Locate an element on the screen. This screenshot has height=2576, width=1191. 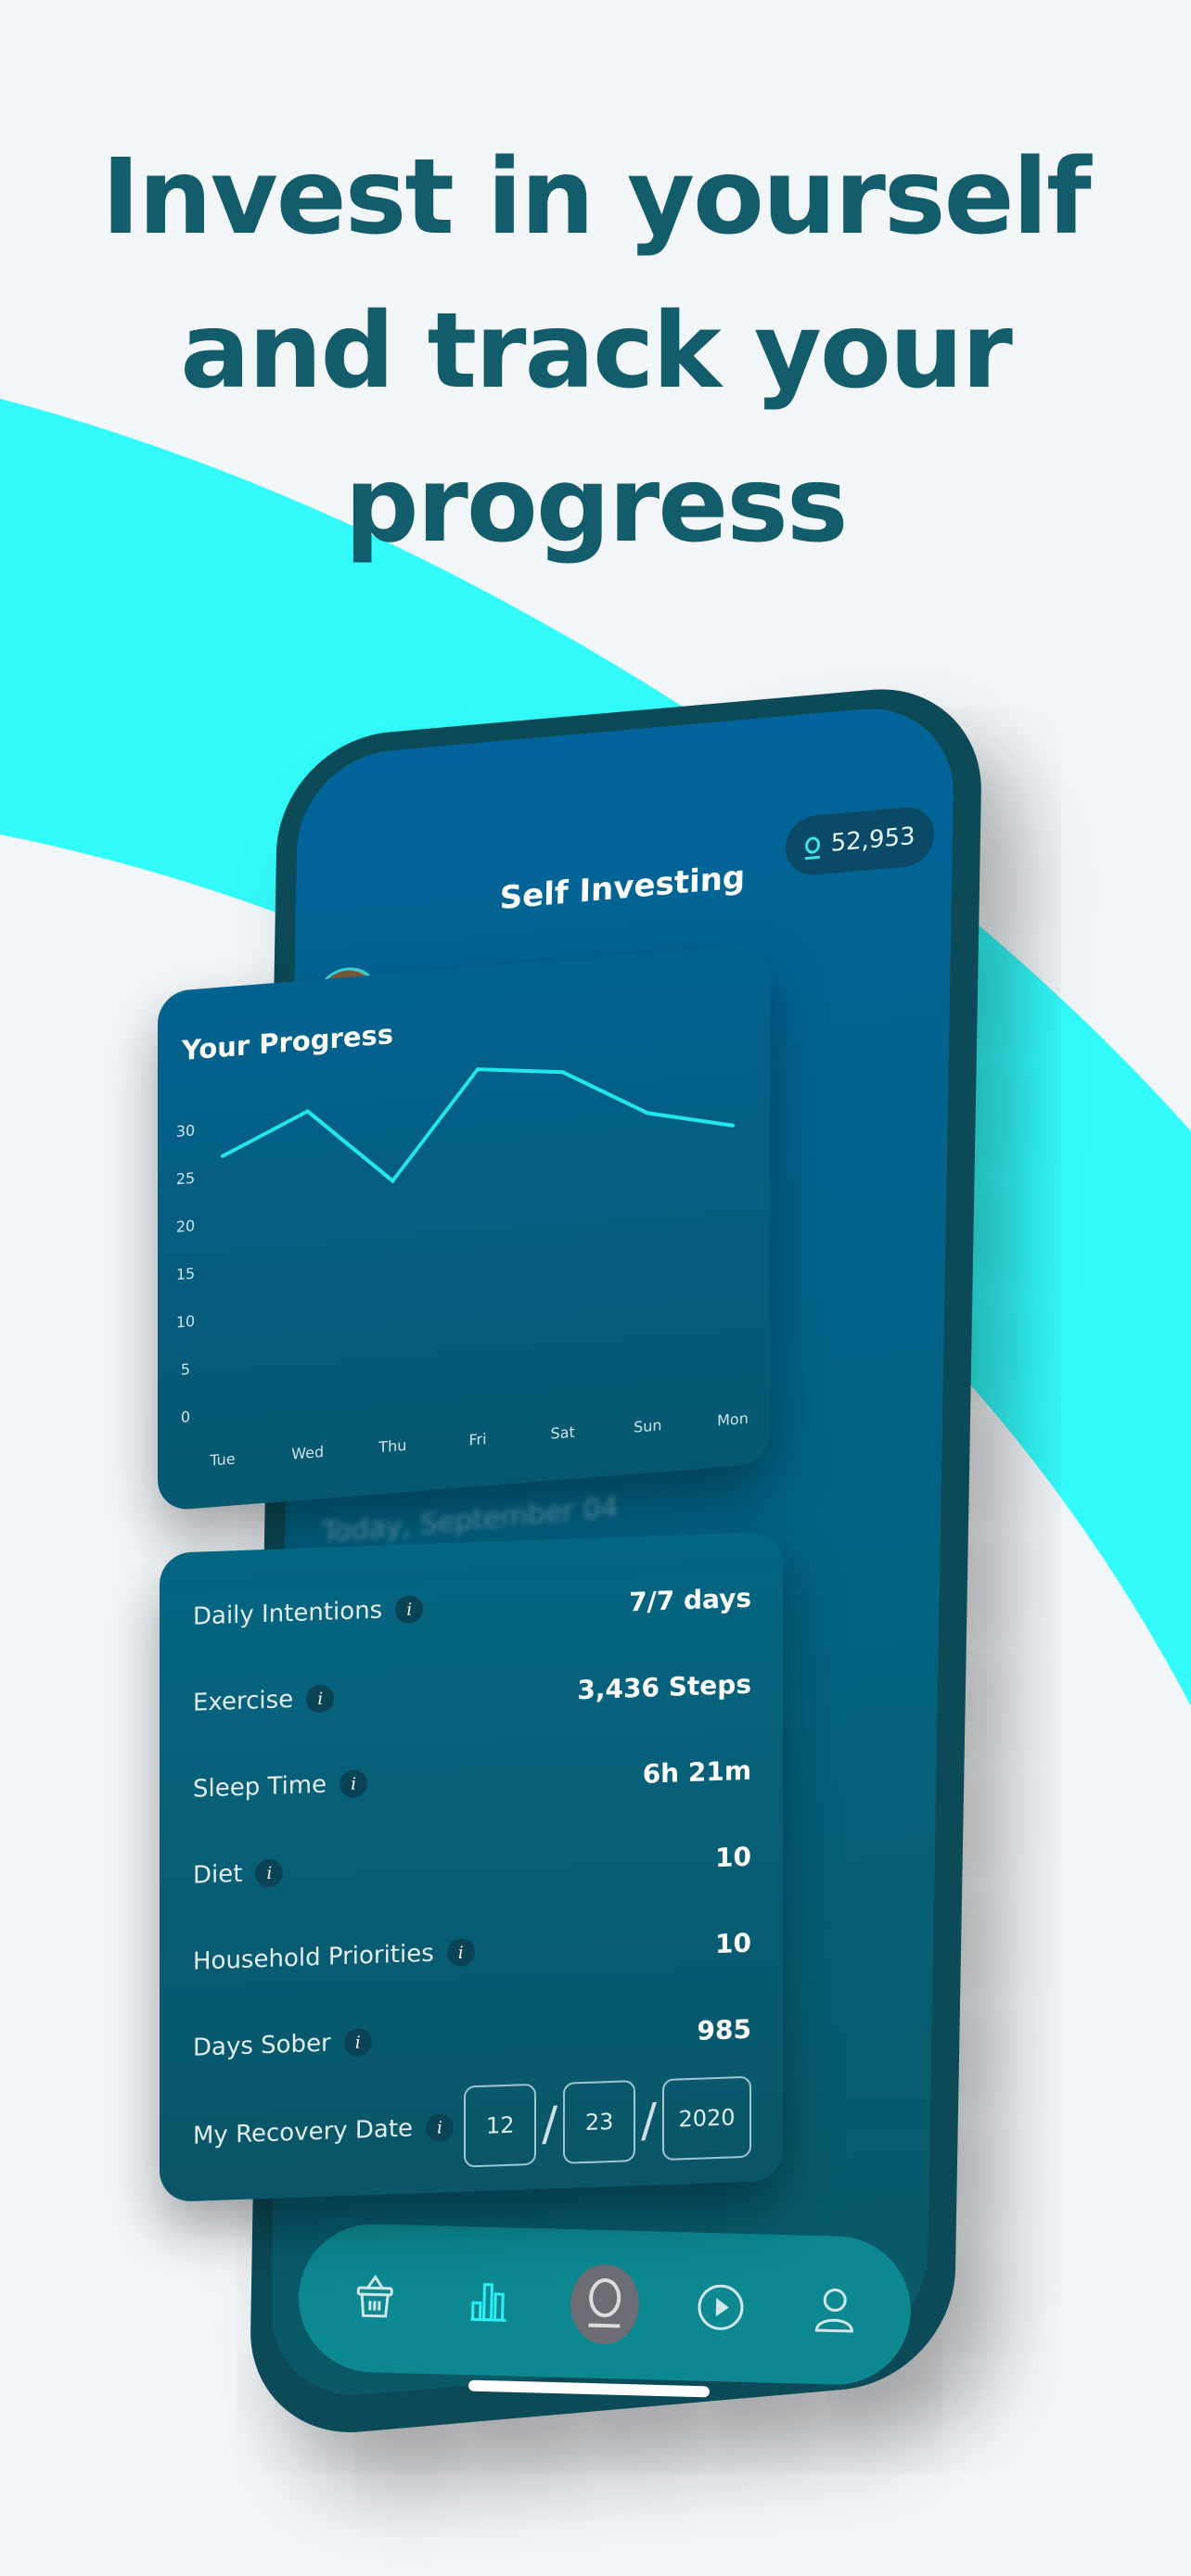
nav-profile is located at coordinates (834, 2311).